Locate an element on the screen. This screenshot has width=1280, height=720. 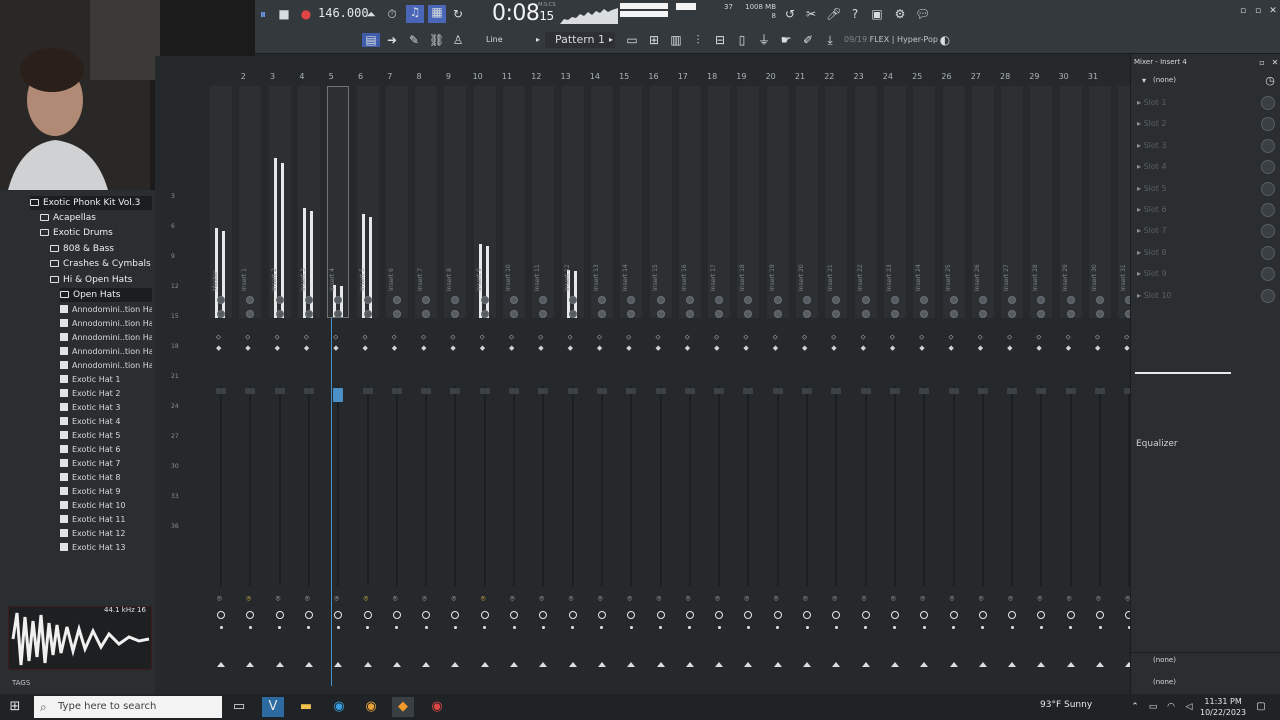
browser-file-item: Exotic Hat 13 is located at coordinates (106, 548).